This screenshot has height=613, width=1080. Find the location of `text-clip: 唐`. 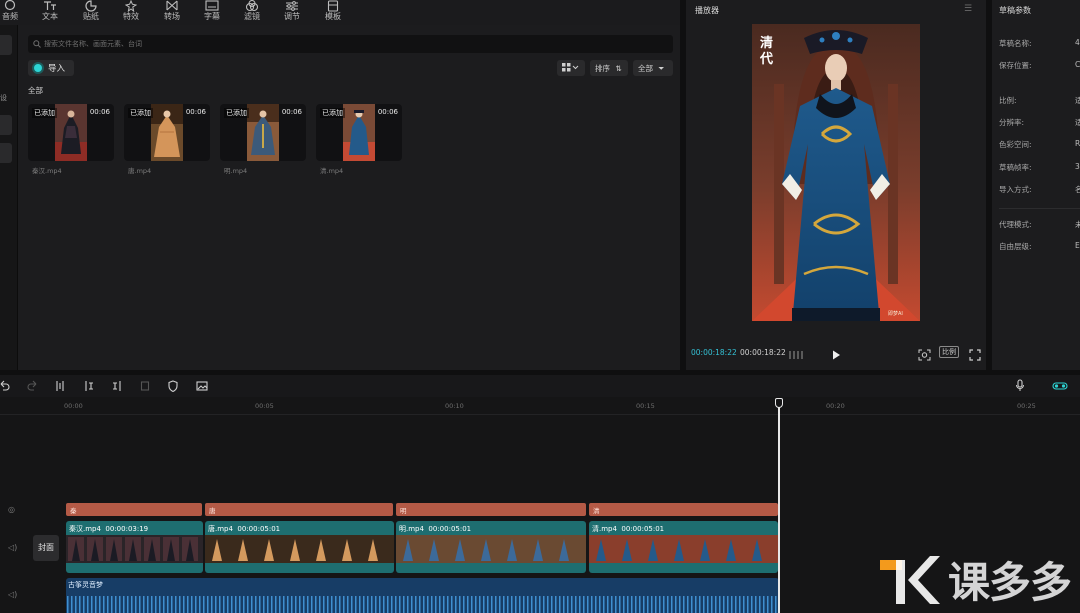

text-clip: 唐 is located at coordinates (299, 509).